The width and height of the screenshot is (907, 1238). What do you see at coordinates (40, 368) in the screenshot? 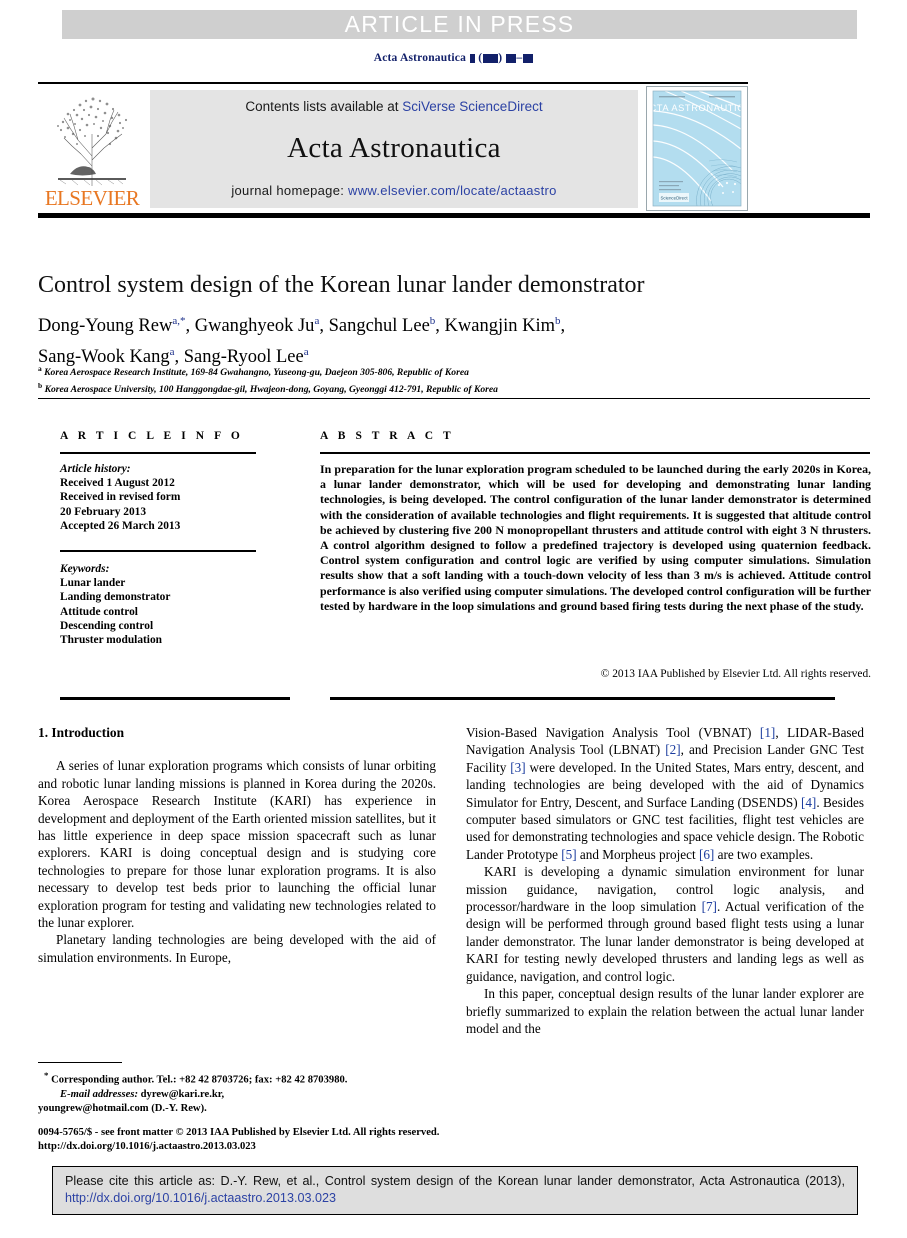
I see `affiliation-mark: a` at bounding box center [40, 368].